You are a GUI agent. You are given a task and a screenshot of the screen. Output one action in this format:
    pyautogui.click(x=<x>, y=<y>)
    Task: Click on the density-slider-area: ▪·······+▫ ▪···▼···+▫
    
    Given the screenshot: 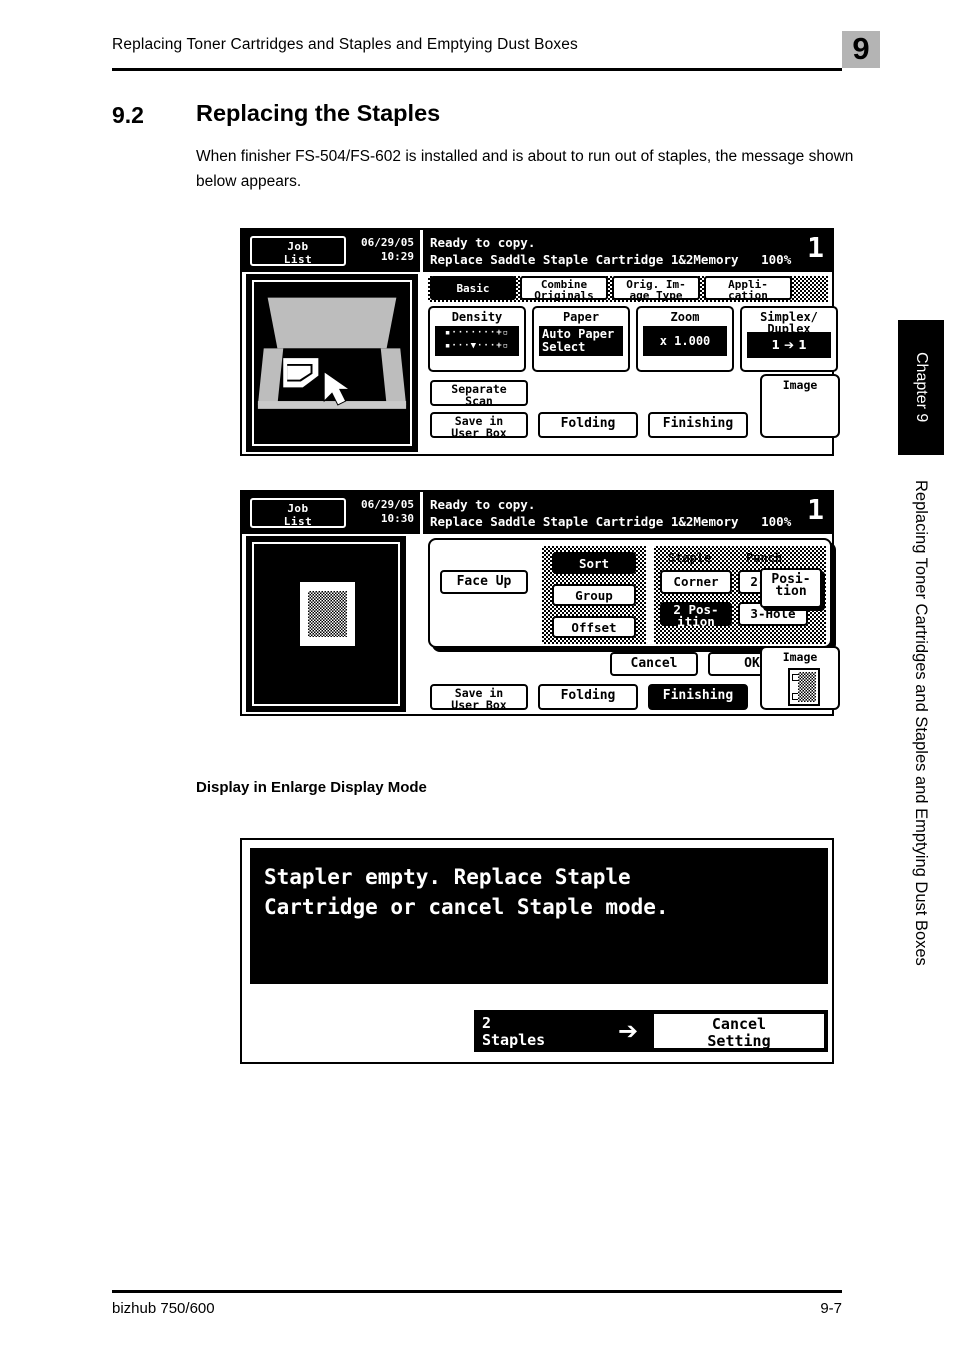 What is the action you would take?
    pyautogui.click(x=477, y=341)
    